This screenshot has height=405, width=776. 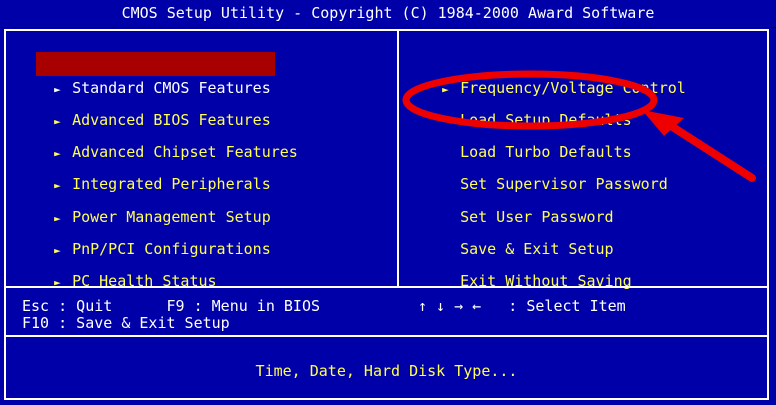 What do you see at coordinates (398, 158) in the screenshot?
I see `divider-columns` at bounding box center [398, 158].